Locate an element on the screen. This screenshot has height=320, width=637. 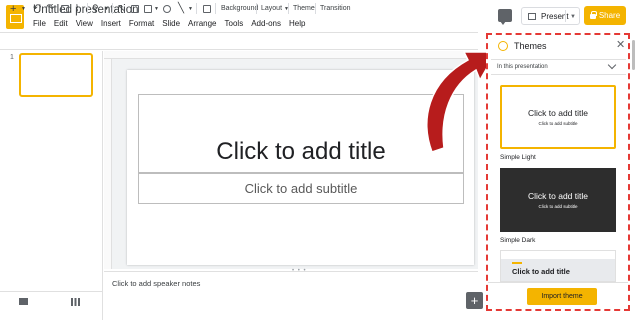
add-comment-icon is located at coordinates (207, 9).